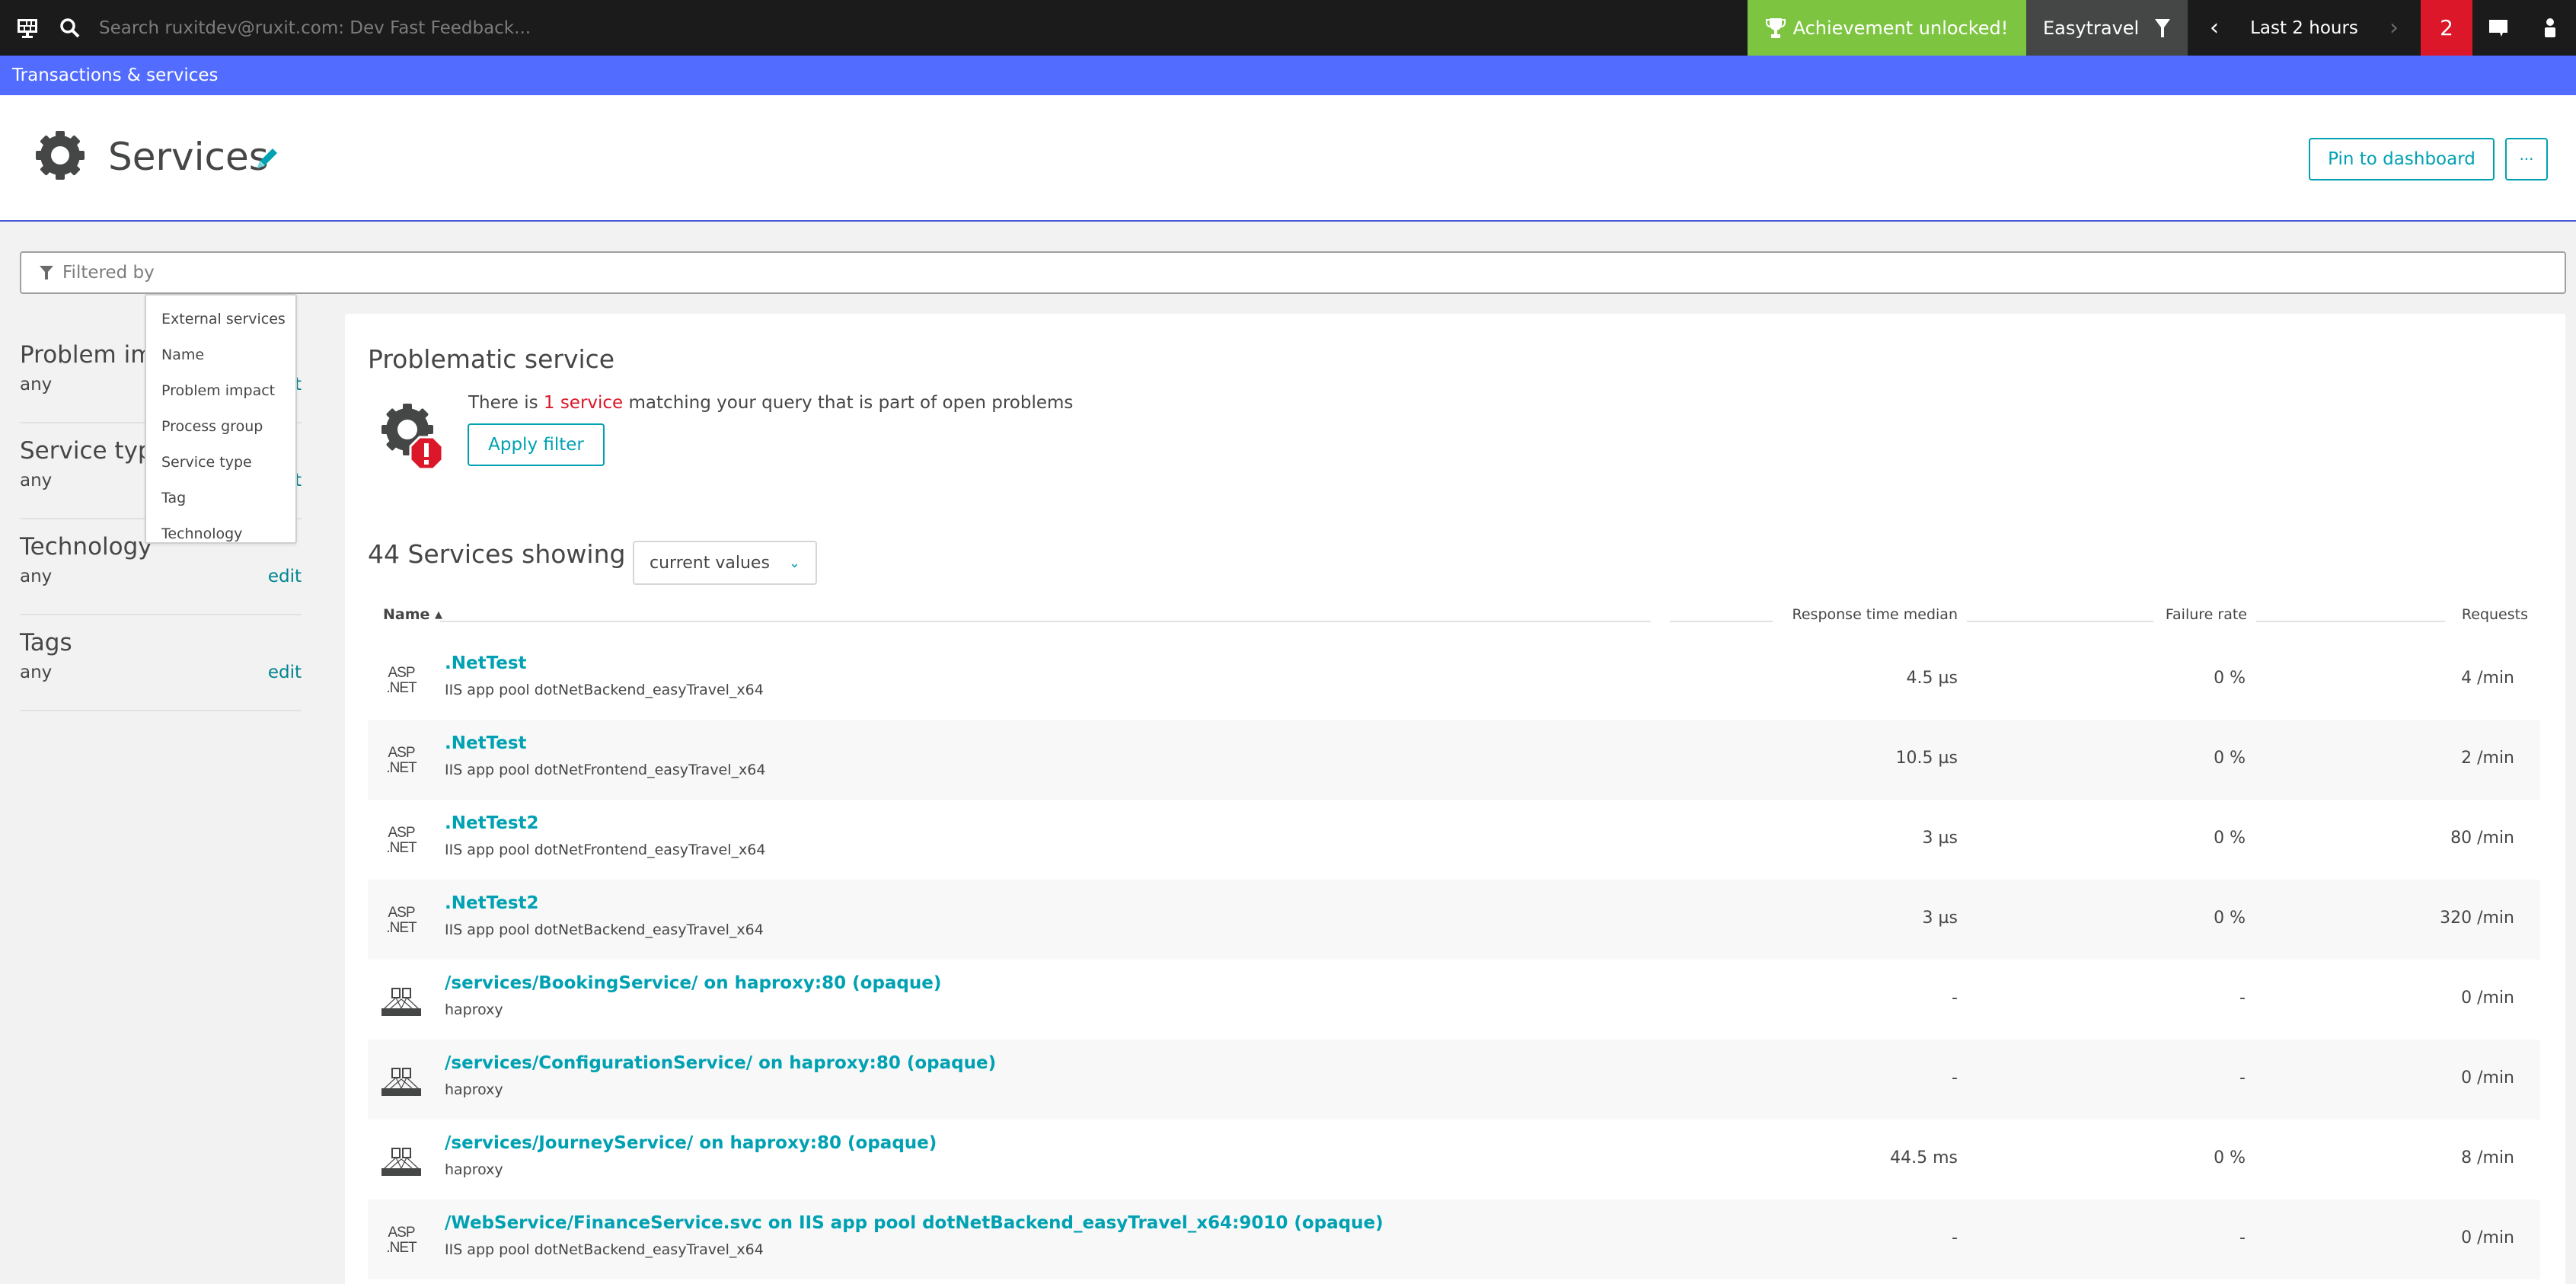 The width and height of the screenshot is (2576, 1284). What do you see at coordinates (2446, 28) in the screenshot?
I see `problems-badge: 2` at bounding box center [2446, 28].